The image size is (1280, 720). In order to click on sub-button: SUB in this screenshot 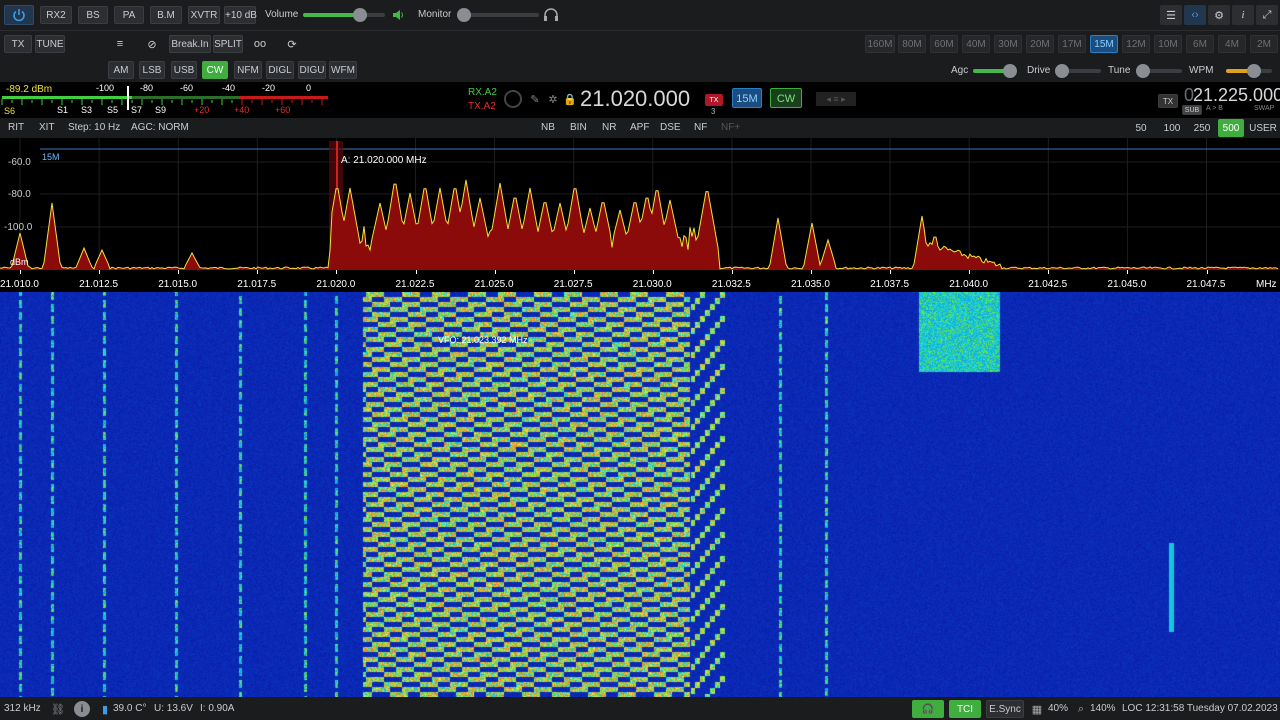, I will do `click(1192, 110)`.